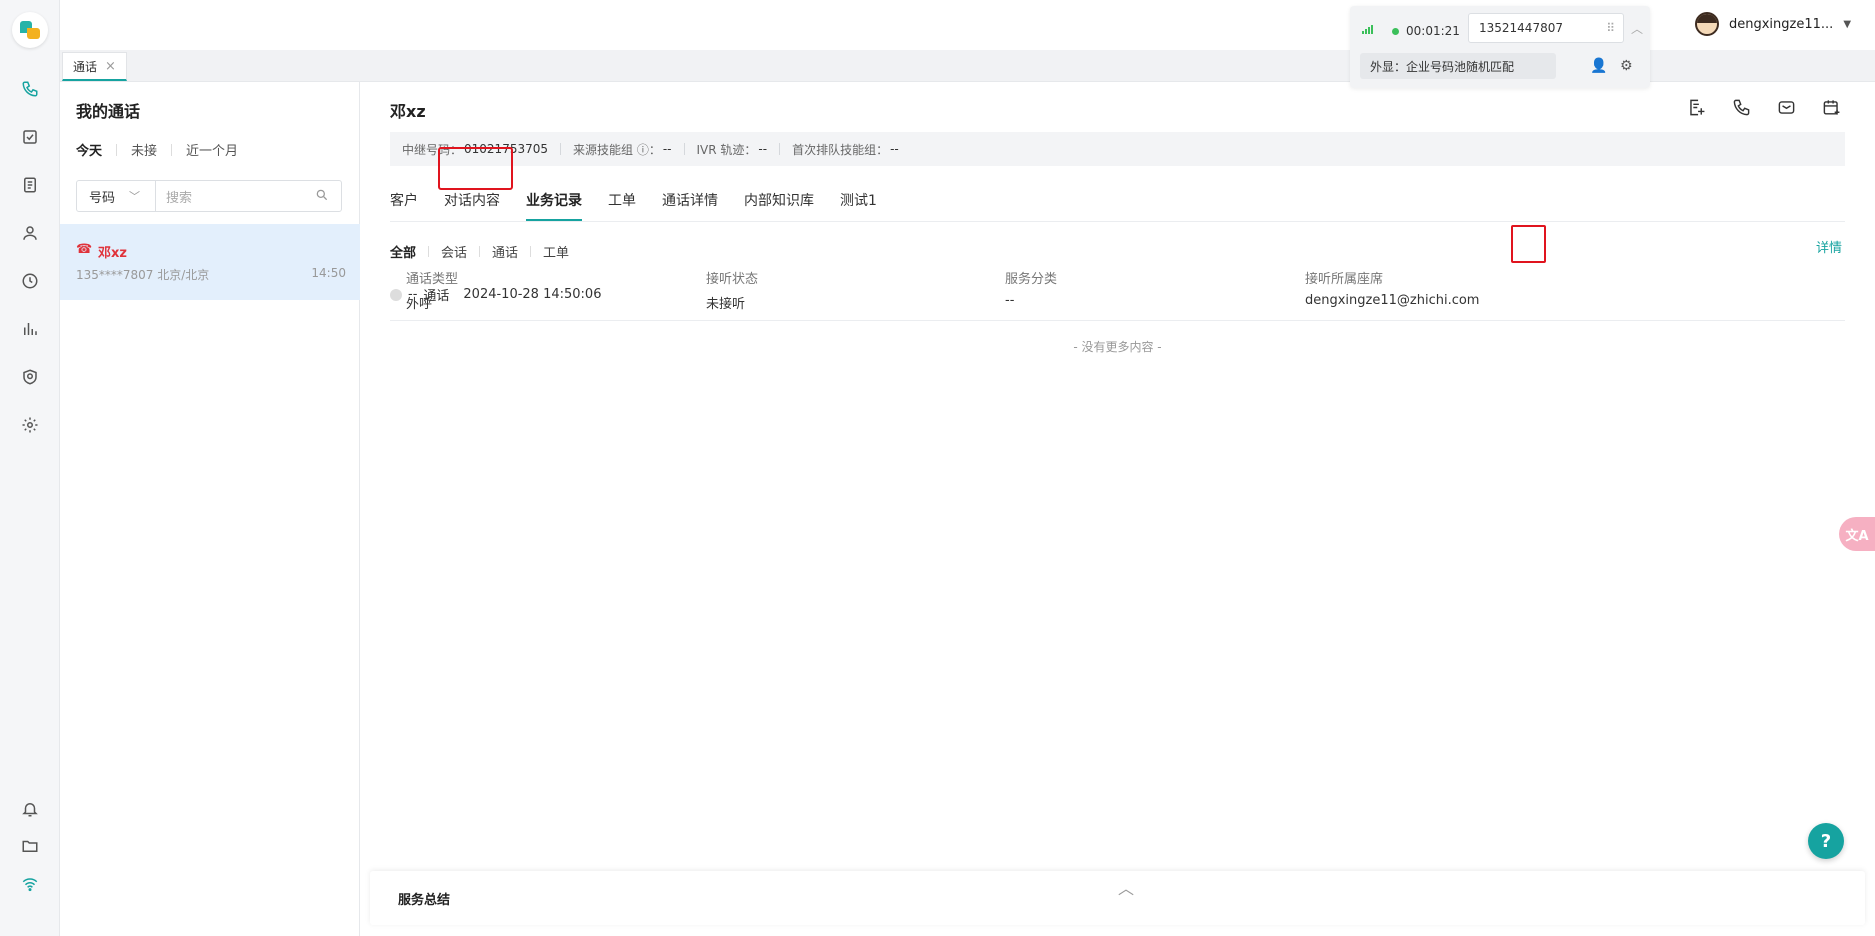 The image size is (1875, 936). Describe the element at coordinates (89, 149) in the screenshot. I see `filter-today: 今天` at that location.